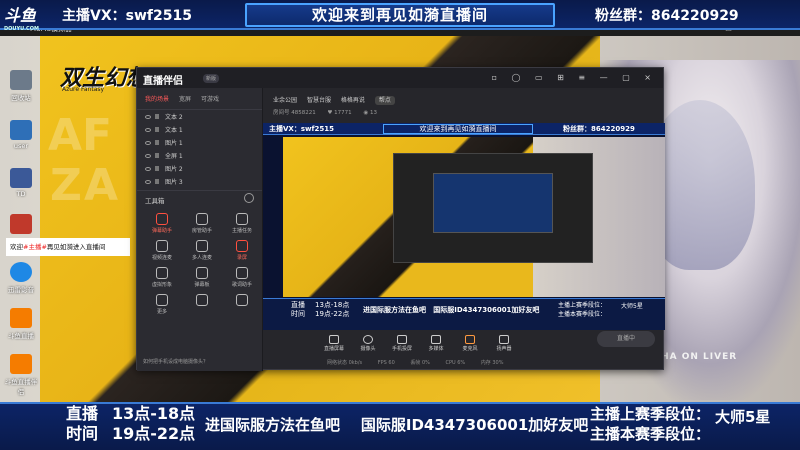 The image size is (800, 450). What do you see at coordinates (199, 168) in the screenshot?
I see `source-item: 图片 2` at bounding box center [199, 168].